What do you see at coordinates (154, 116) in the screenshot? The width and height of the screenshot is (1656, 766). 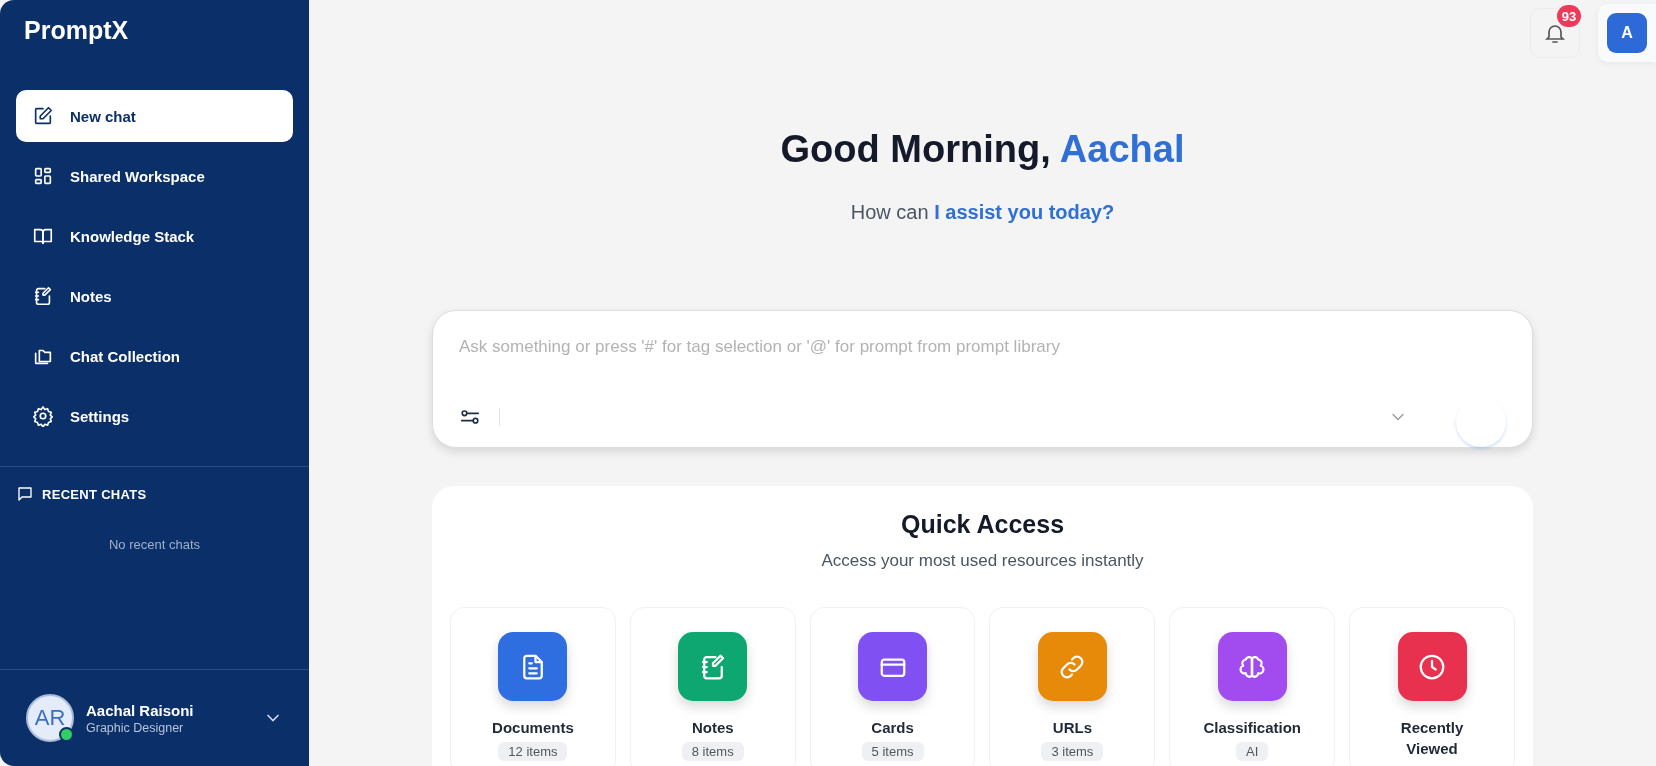 I see `nav-item: New chat` at bounding box center [154, 116].